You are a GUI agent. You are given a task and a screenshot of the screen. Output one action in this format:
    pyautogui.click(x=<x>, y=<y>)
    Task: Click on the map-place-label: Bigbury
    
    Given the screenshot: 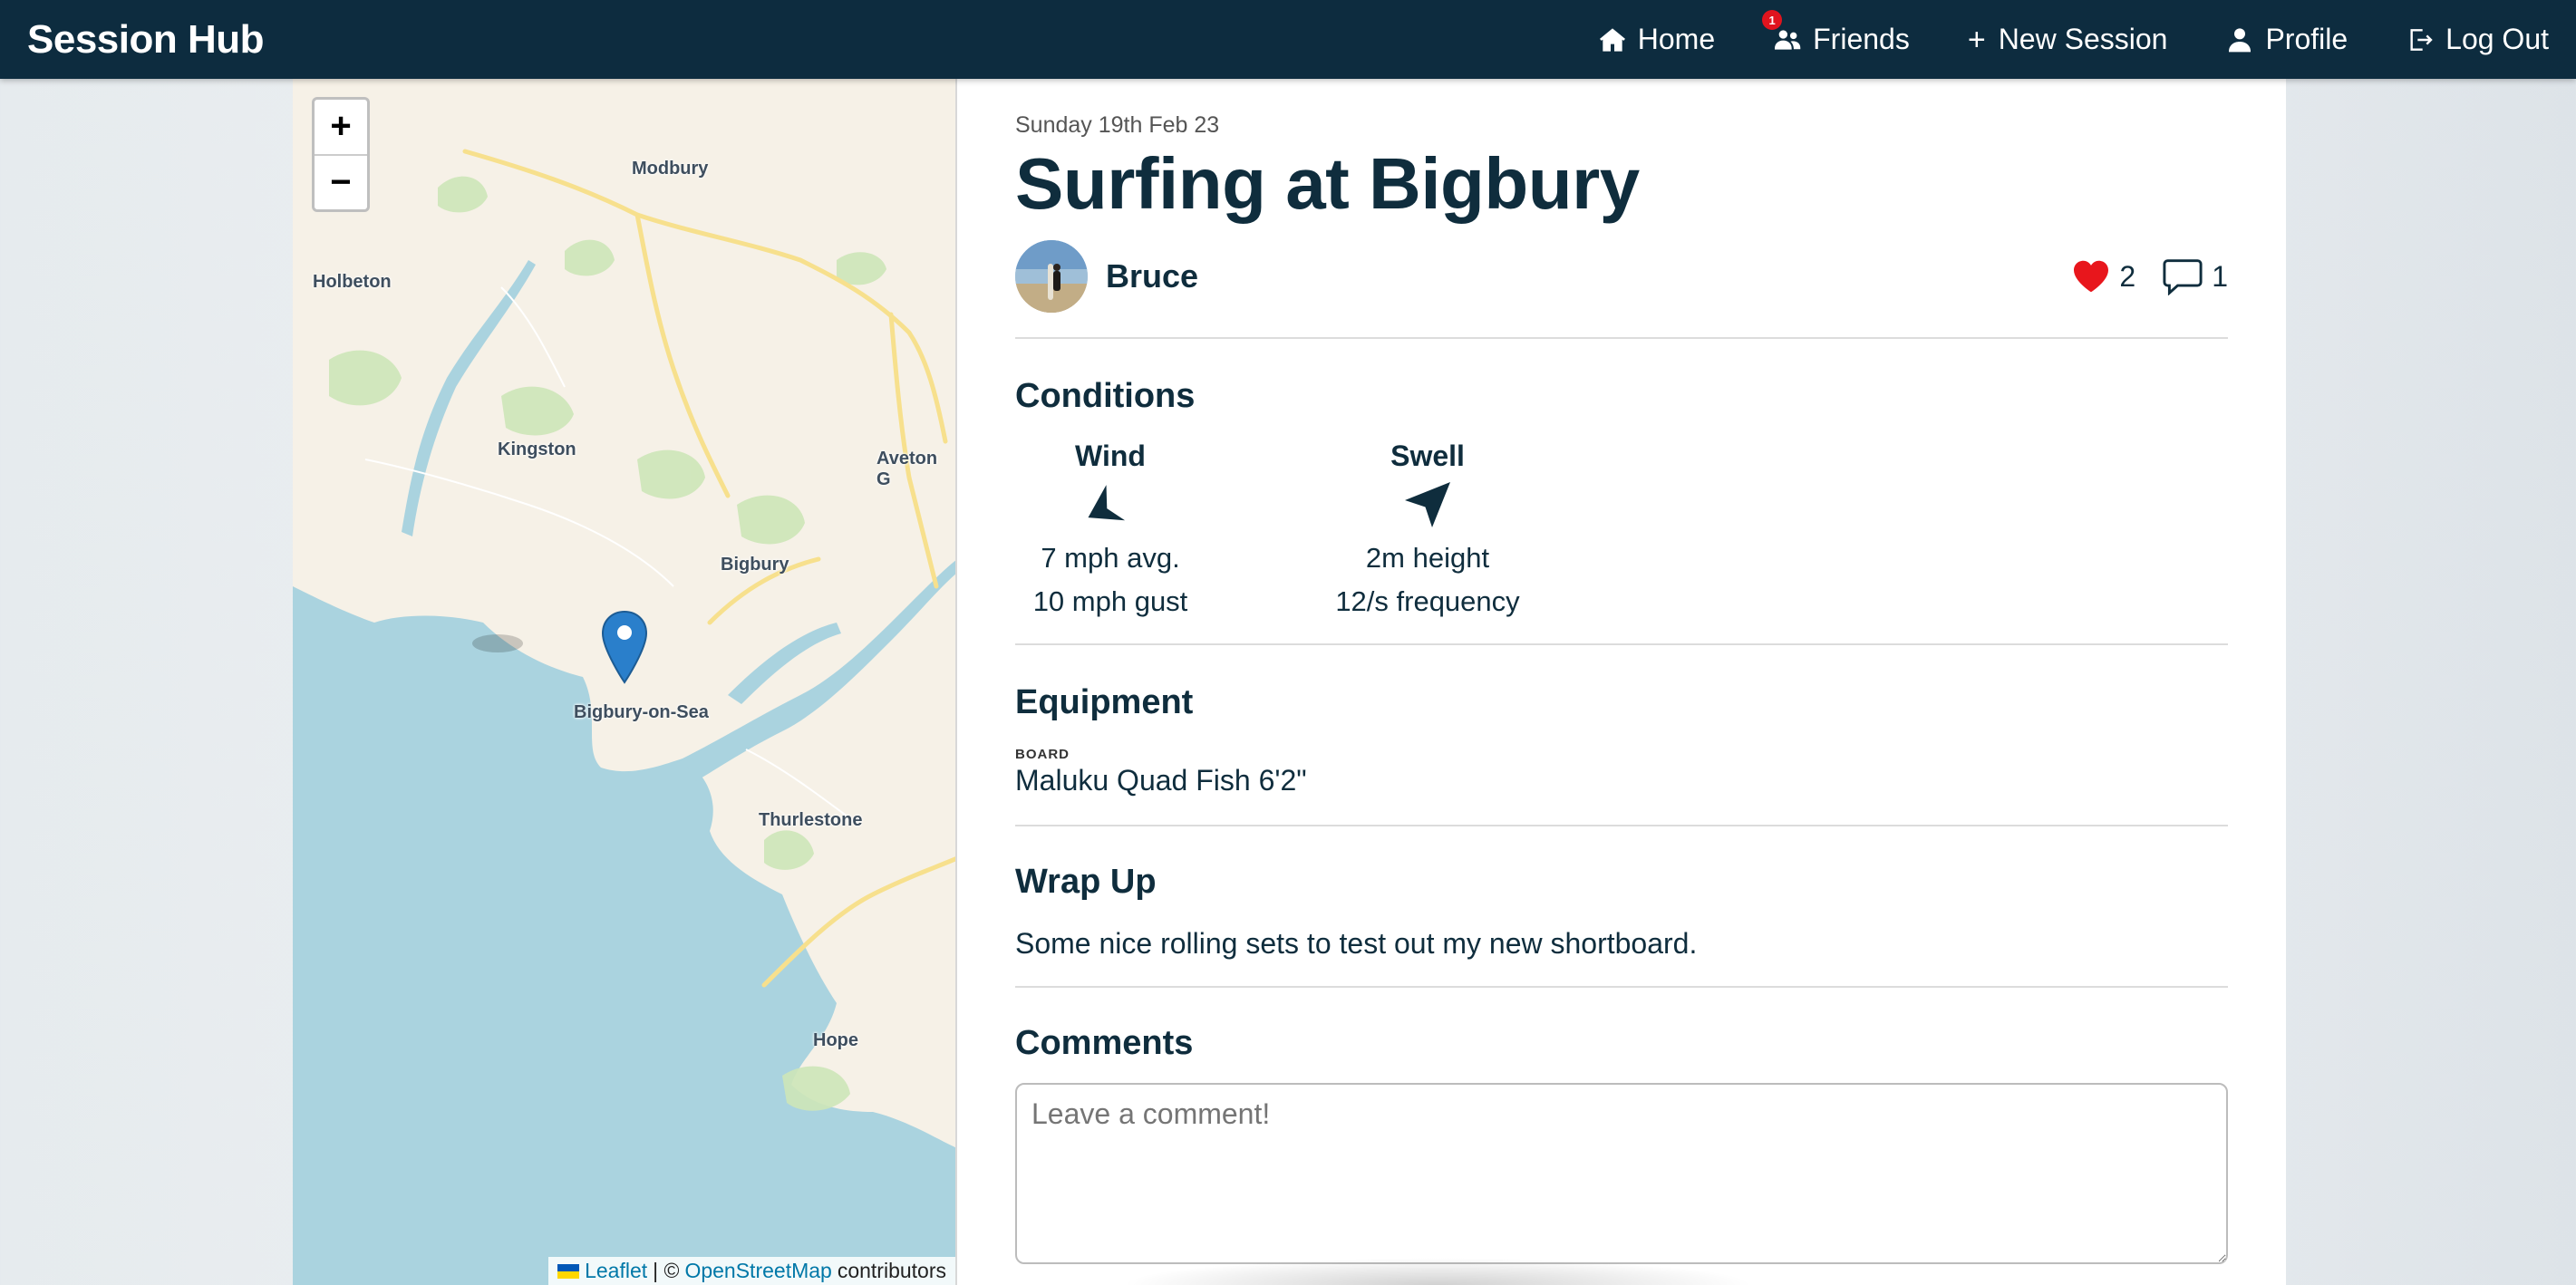 What is the action you would take?
    pyautogui.click(x=755, y=565)
    